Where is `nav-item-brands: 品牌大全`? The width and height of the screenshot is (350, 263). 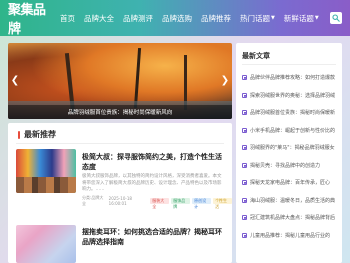
nav-item-brands: 品牌大全 is located at coordinates (99, 18).